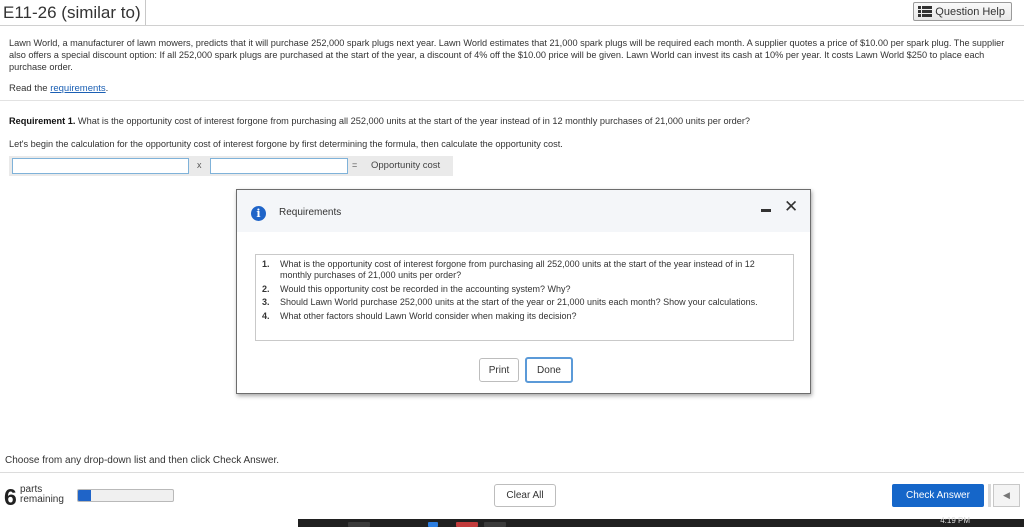 This screenshot has height=527, width=1024. Describe the element at coordinates (1006, 495) in the screenshot. I see `previous-arrow-icon: ◀` at that location.